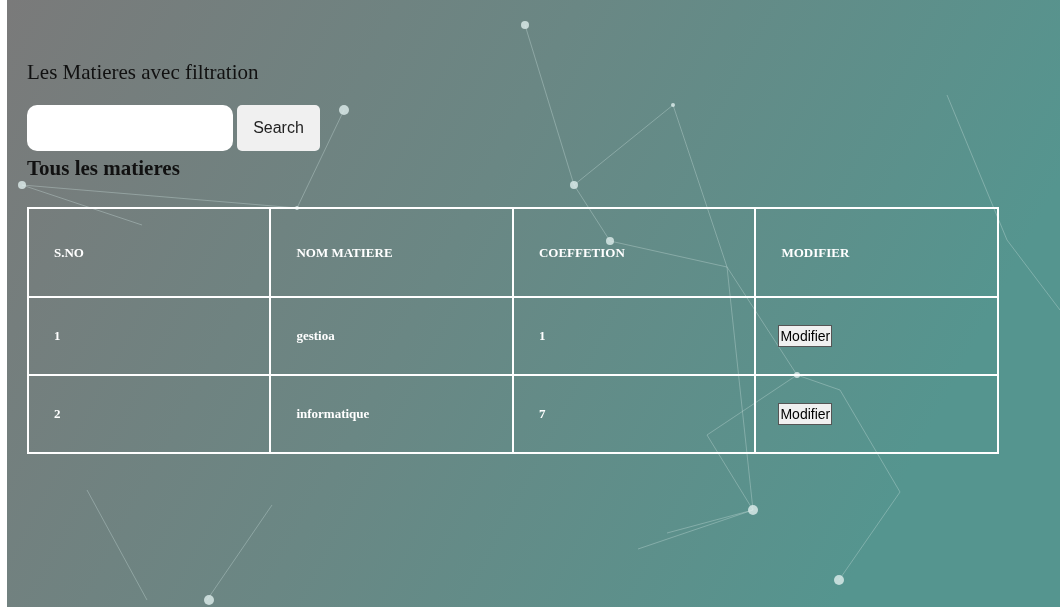  Describe the element at coordinates (634, 414) in the screenshot. I see `table-cell: 7` at that location.